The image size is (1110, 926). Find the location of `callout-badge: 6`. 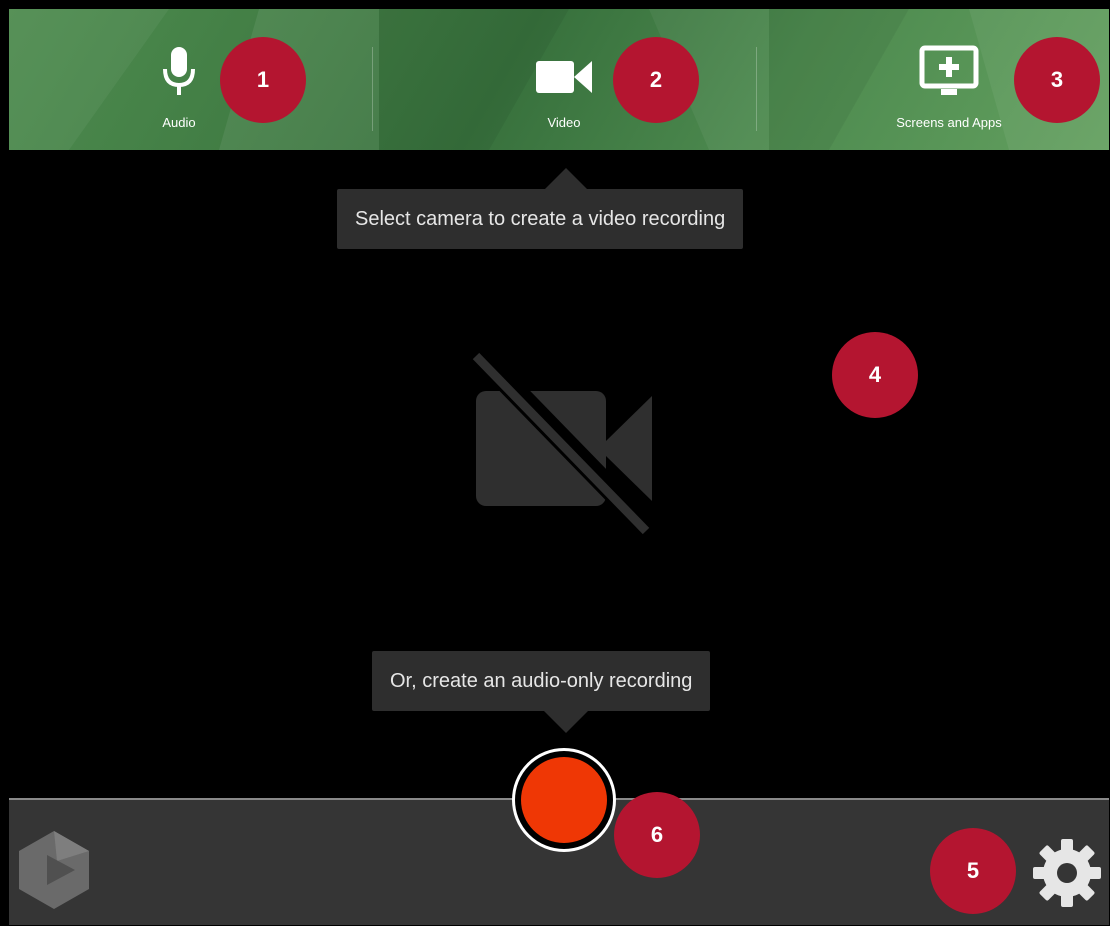

callout-badge: 6 is located at coordinates (657, 835).